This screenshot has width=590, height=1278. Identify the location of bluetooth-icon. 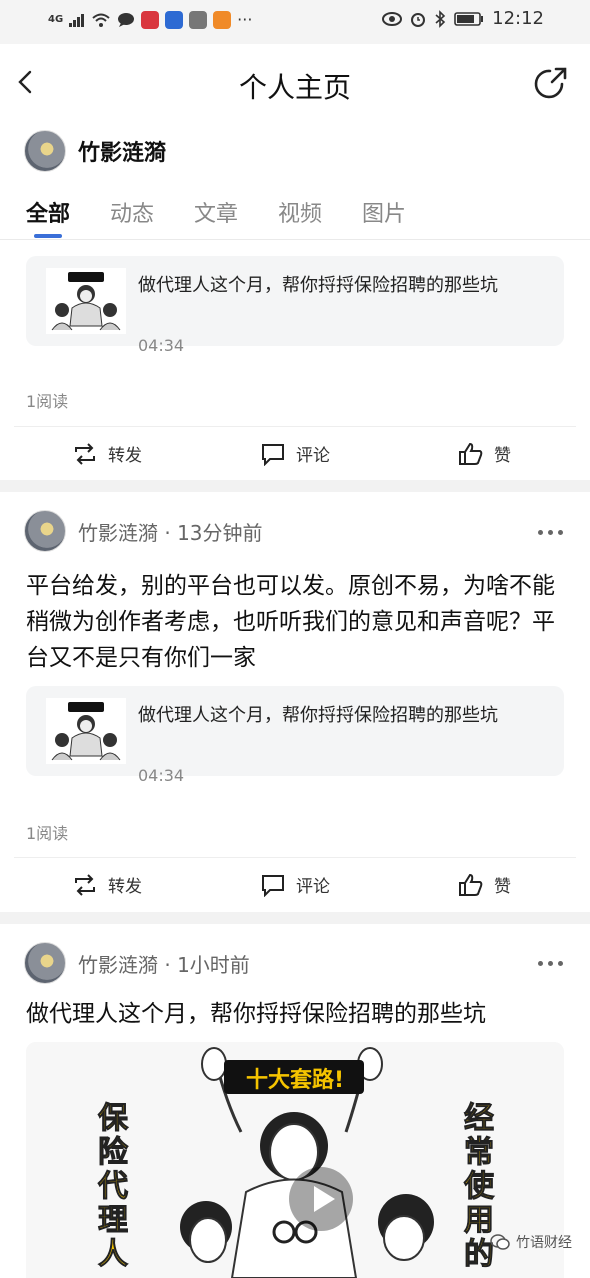
(440, 18).